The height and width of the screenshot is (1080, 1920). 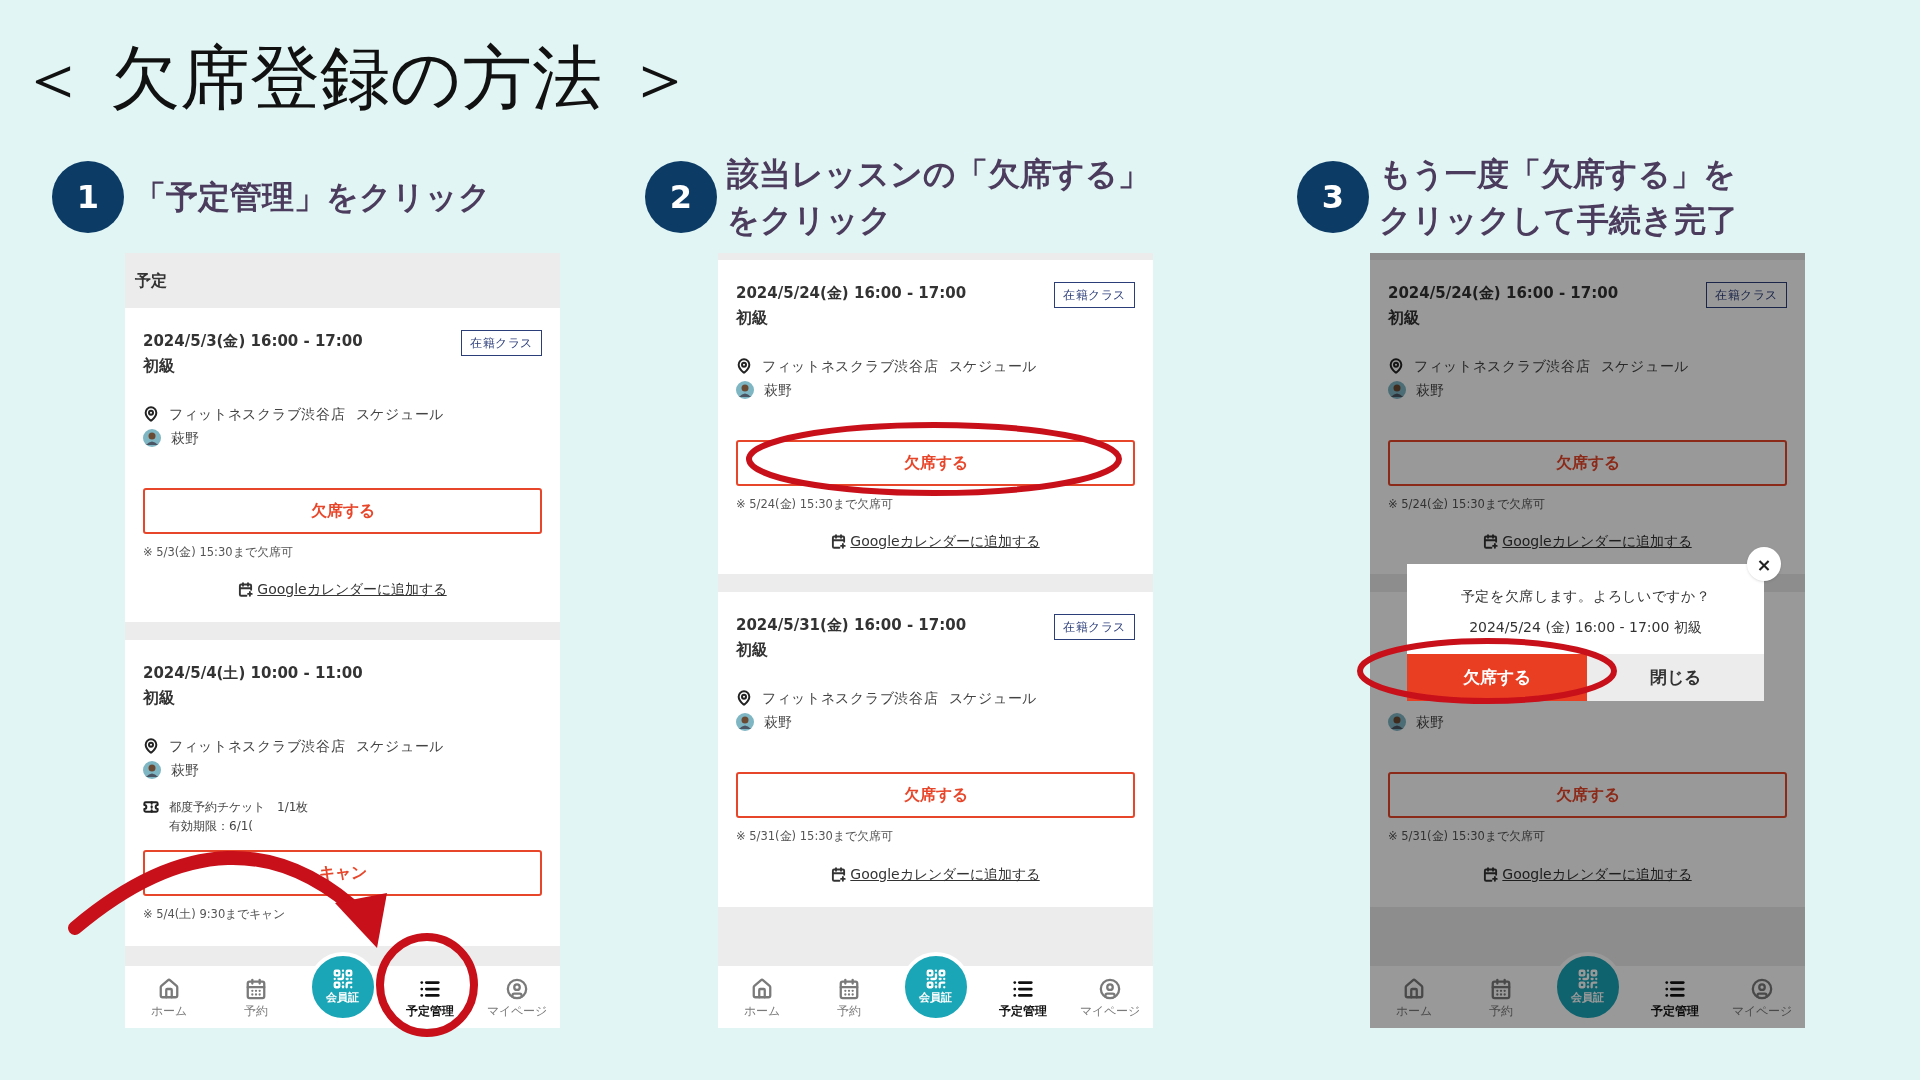 What do you see at coordinates (1585, 627) in the screenshot?
I see `dialog-detail: 2024/5/24 (金) 16:00 - 17:00 初級` at bounding box center [1585, 627].